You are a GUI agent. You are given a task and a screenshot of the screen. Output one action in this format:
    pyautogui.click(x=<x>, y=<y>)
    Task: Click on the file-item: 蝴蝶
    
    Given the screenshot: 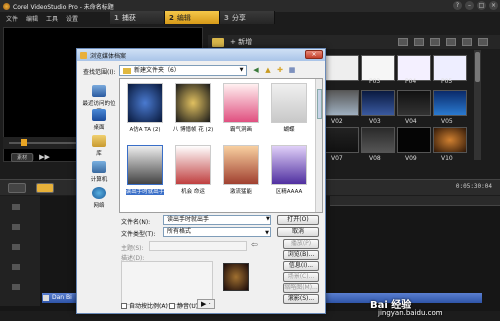 What is the action you would take?
    pyautogui.click(x=289, y=108)
    